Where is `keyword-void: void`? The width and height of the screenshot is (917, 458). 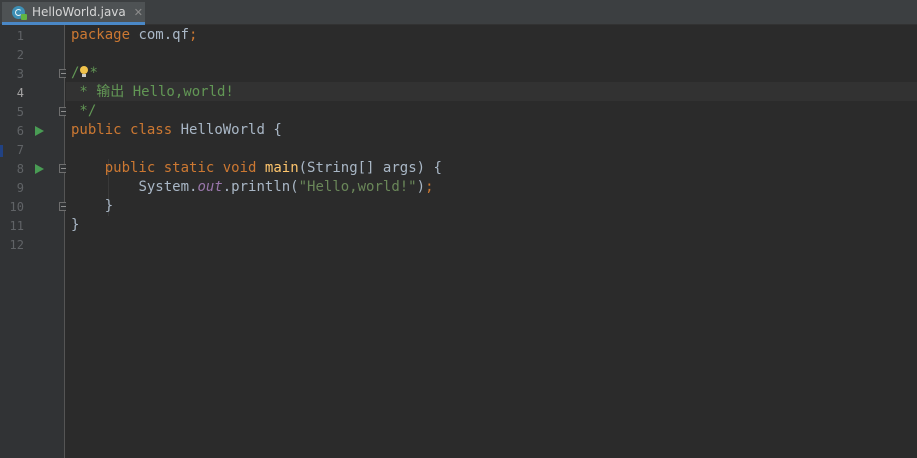 keyword-void: void is located at coordinates (239, 168).